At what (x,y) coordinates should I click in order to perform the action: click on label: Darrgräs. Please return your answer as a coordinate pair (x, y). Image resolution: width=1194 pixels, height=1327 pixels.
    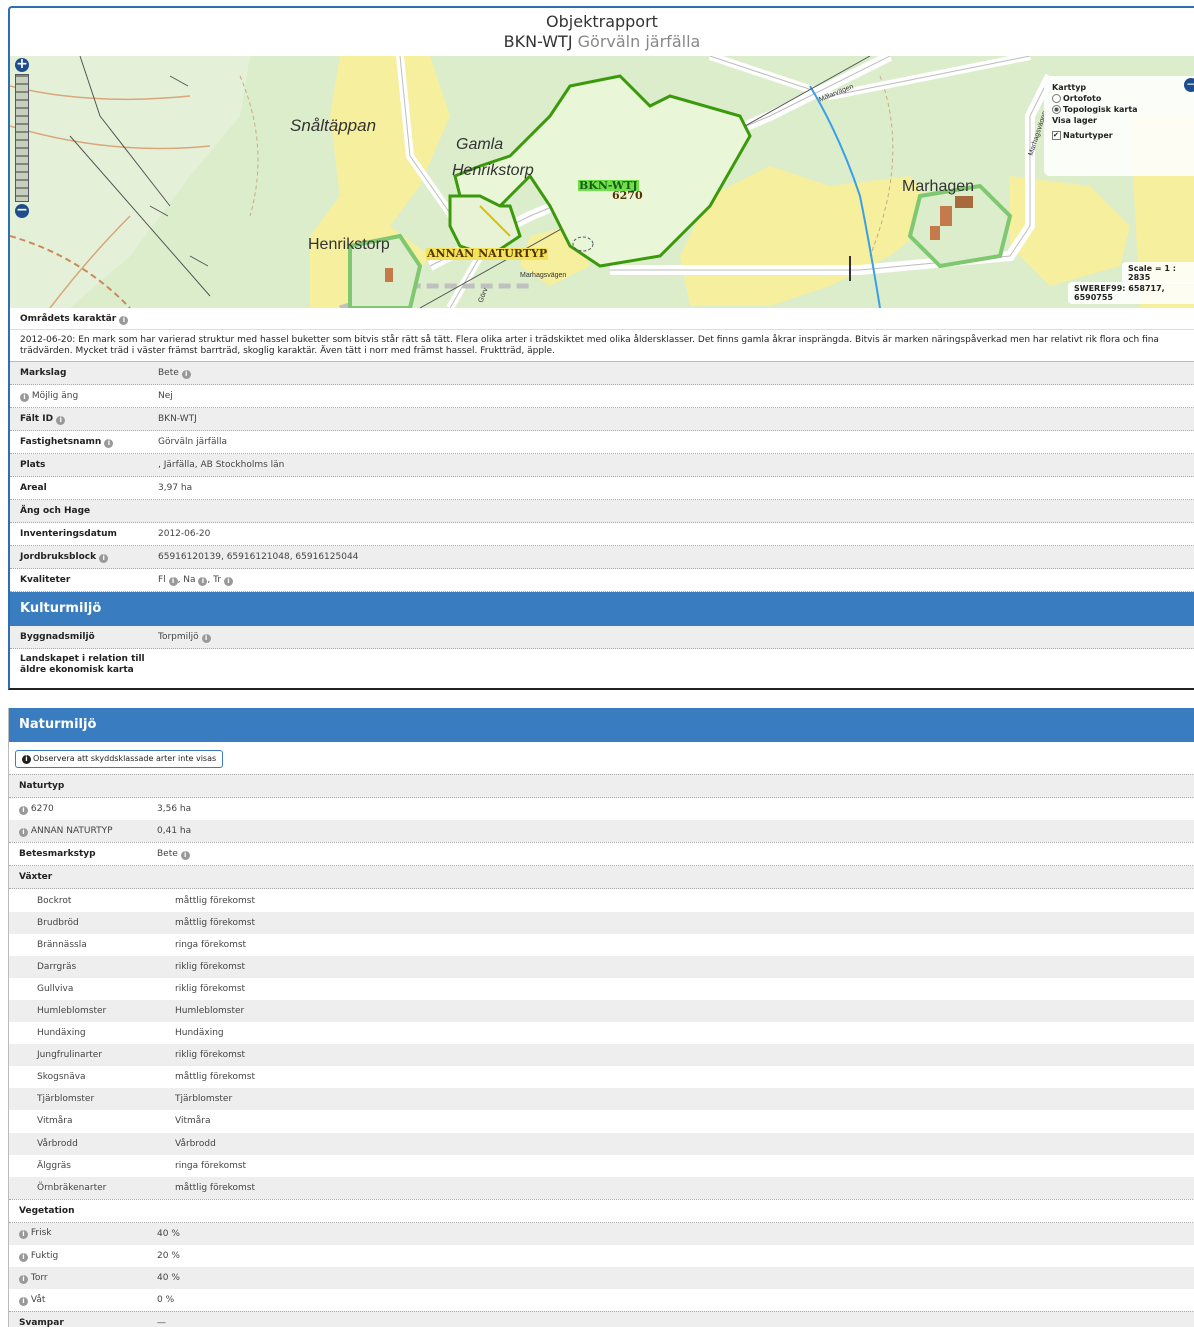
    Looking at the image, I should click on (57, 966).